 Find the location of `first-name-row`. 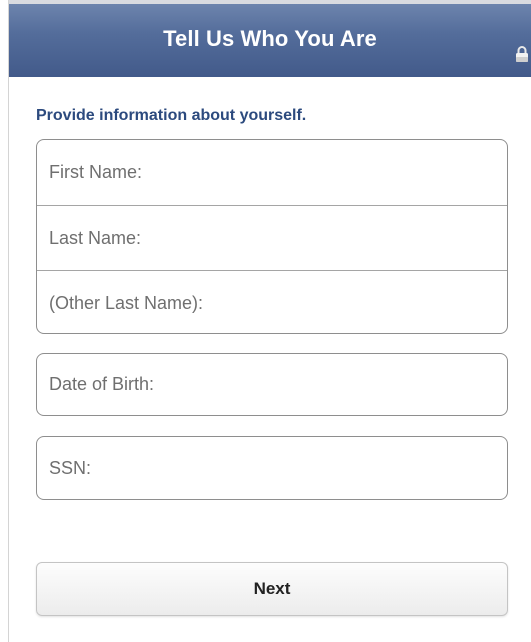

first-name-row is located at coordinates (272, 172).